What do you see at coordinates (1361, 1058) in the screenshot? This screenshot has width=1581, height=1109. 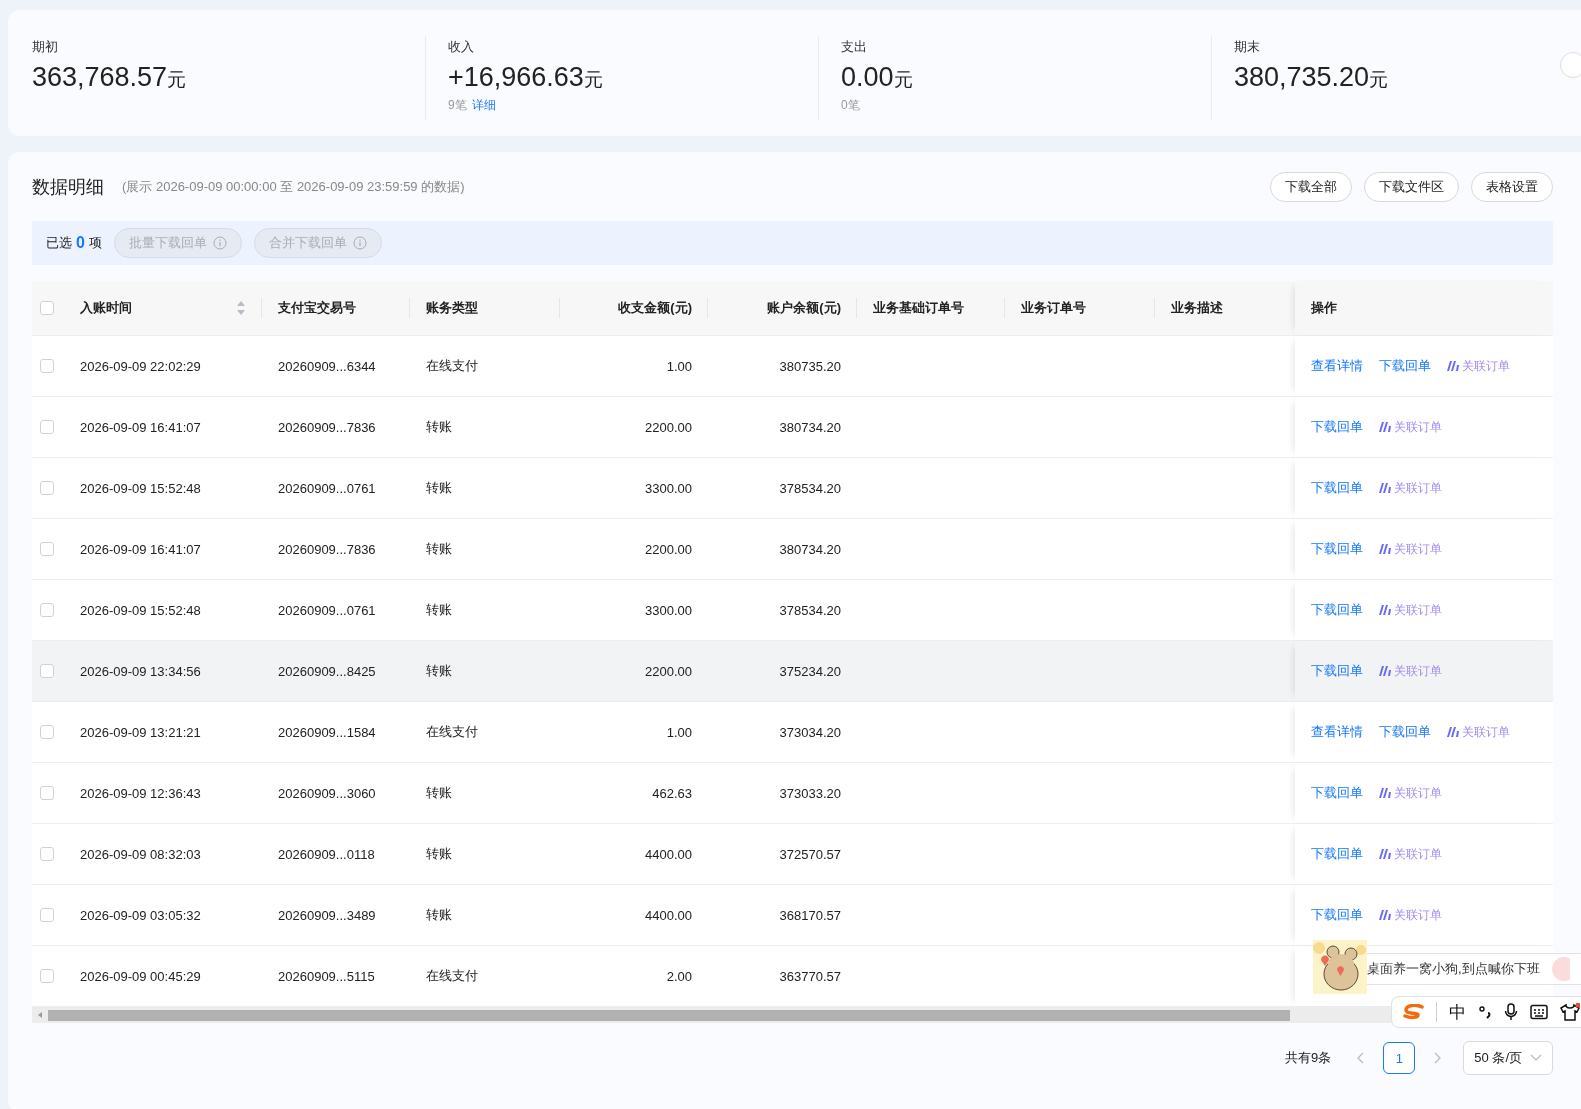 I see `previous-page-icon` at bounding box center [1361, 1058].